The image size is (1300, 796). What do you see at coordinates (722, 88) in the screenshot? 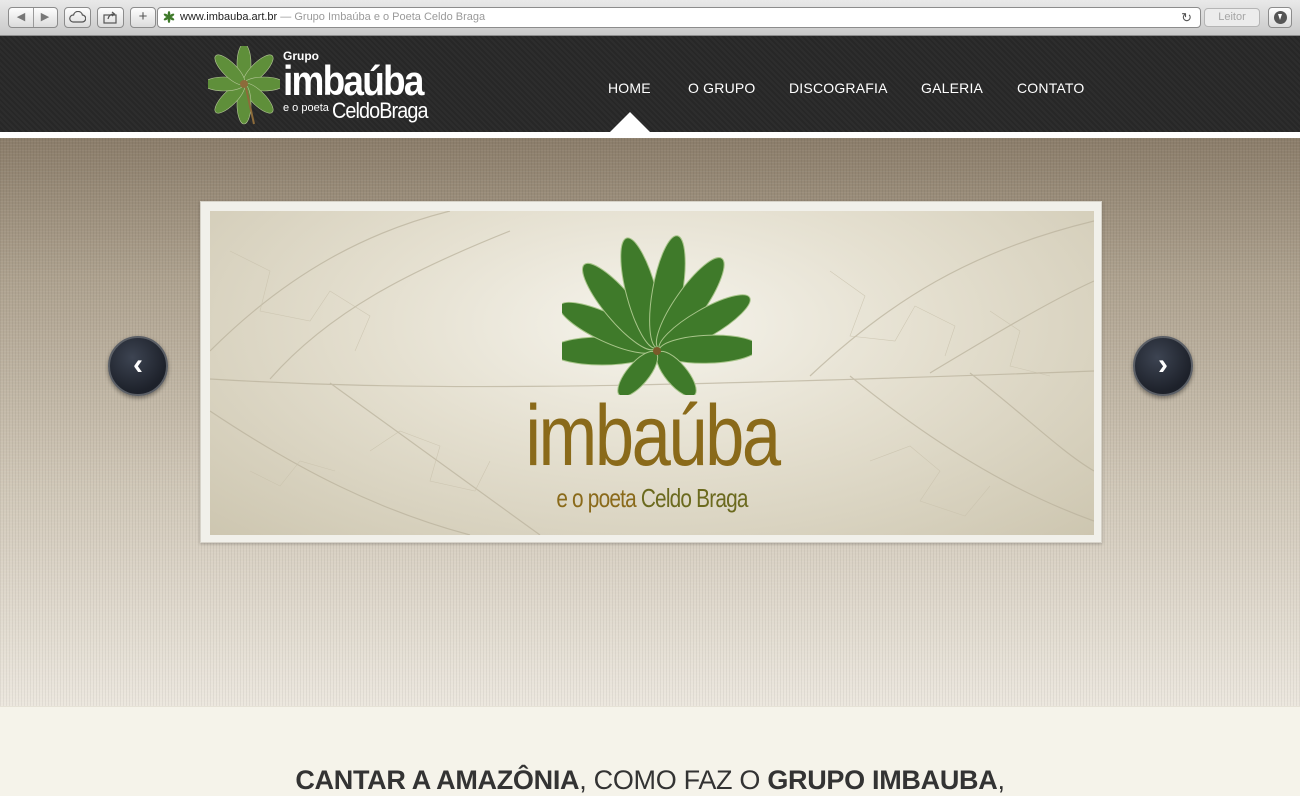
I see `nav-o-grupo: O GRUPO` at bounding box center [722, 88].